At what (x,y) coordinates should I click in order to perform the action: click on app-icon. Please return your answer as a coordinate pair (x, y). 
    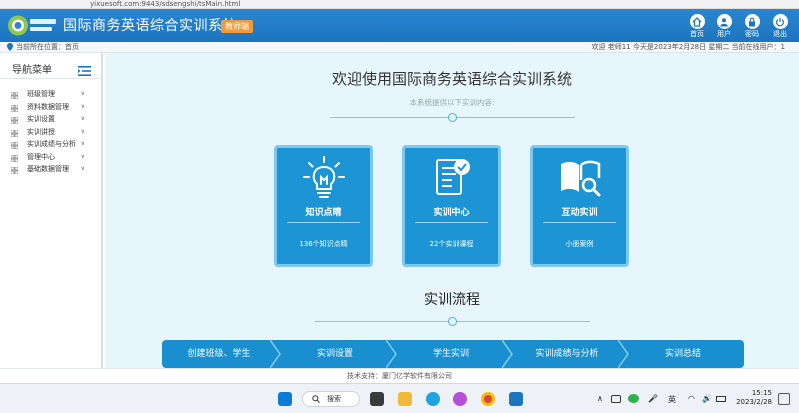
    Looking at the image, I should click on (460, 399).